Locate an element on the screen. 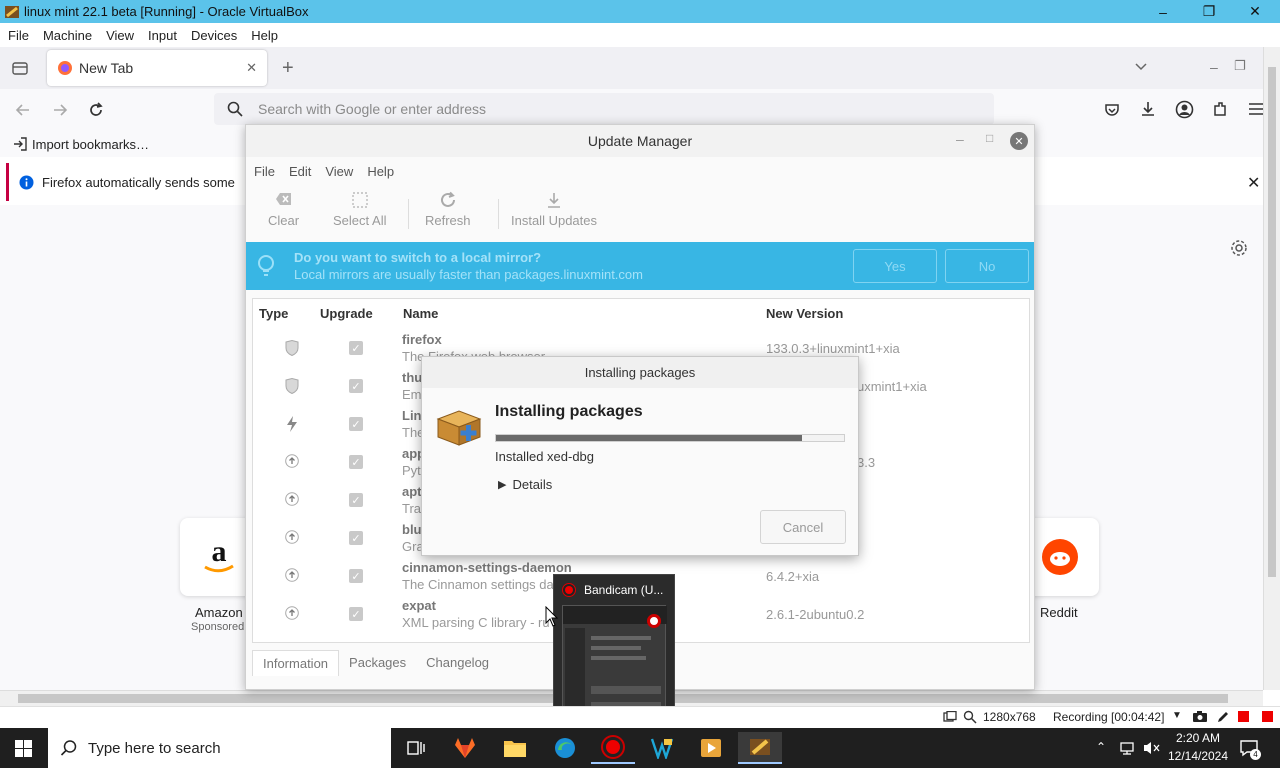 Image resolution: width=1280 pixels, height=768 pixels. install-updates-button: Install Updates is located at coordinates (554, 209).